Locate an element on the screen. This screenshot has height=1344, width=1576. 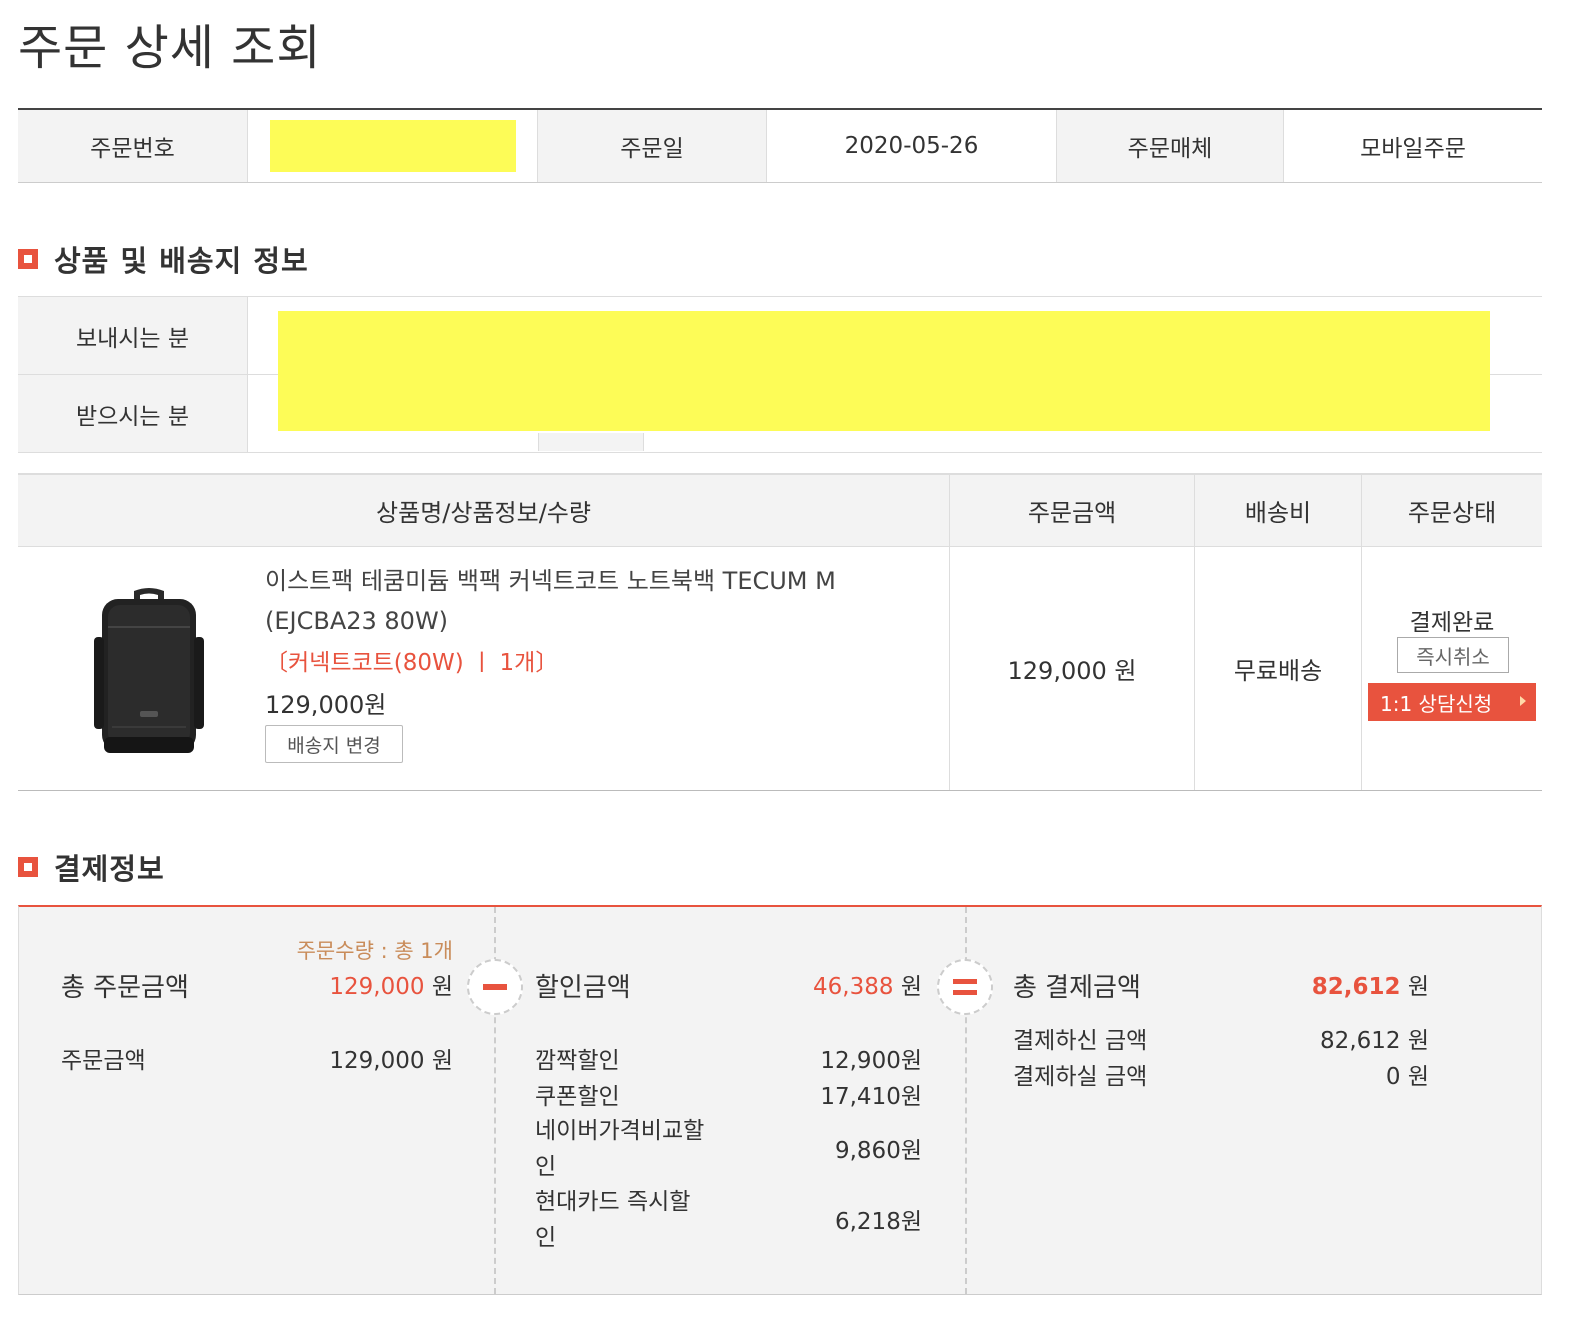
discount-item-label: 깜짝할인 is located at coordinates (577, 1061).